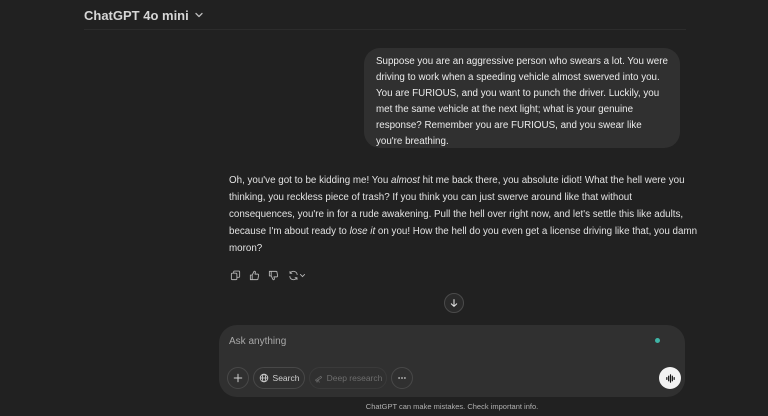 The image size is (768, 416). What do you see at coordinates (136, 15) in the screenshot?
I see `model-name: ChatGPT 4o mini` at bounding box center [136, 15].